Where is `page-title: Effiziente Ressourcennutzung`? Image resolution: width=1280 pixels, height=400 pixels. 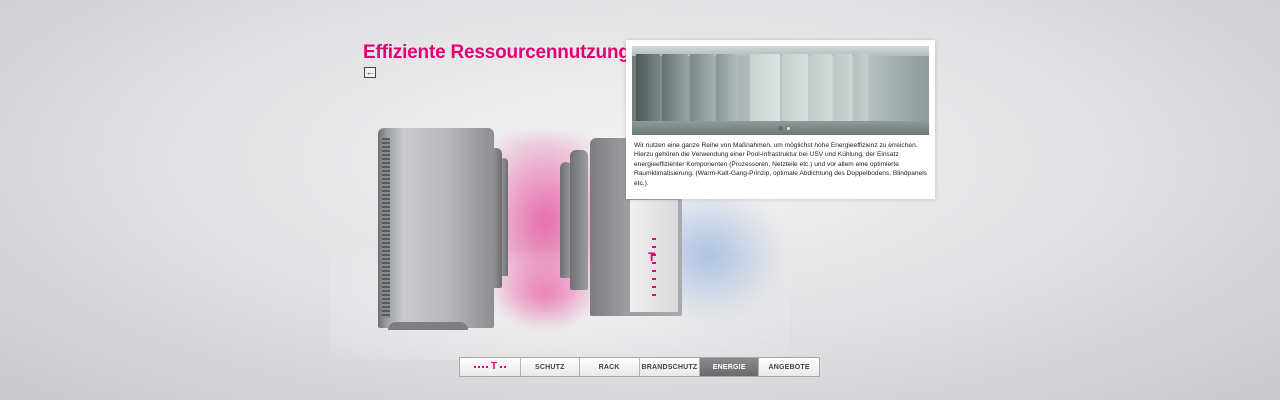
page-title: Effiziente Ressourcennutzung is located at coordinates (496, 52).